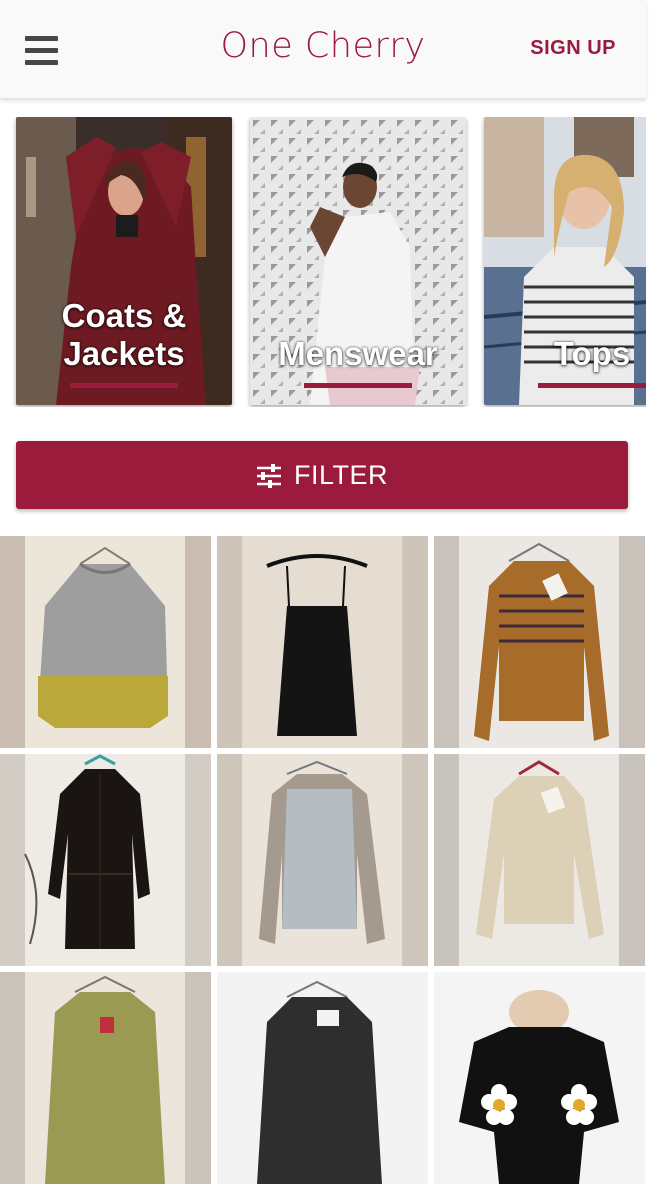 This screenshot has width=650, height=1184. What do you see at coordinates (565, 261) in the screenshot?
I see `category-card-tops: Tops` at bounding box center [565, 261].